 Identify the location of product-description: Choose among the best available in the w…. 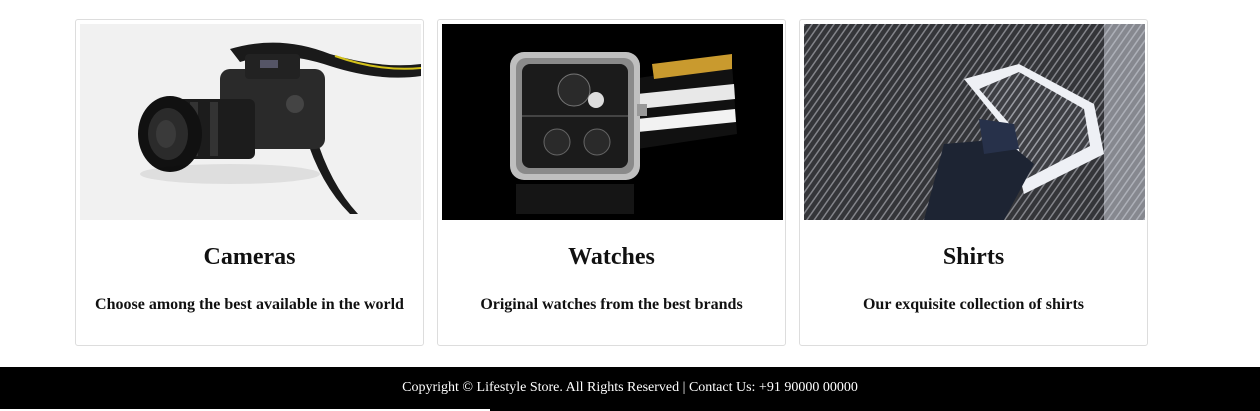
(249, 304).